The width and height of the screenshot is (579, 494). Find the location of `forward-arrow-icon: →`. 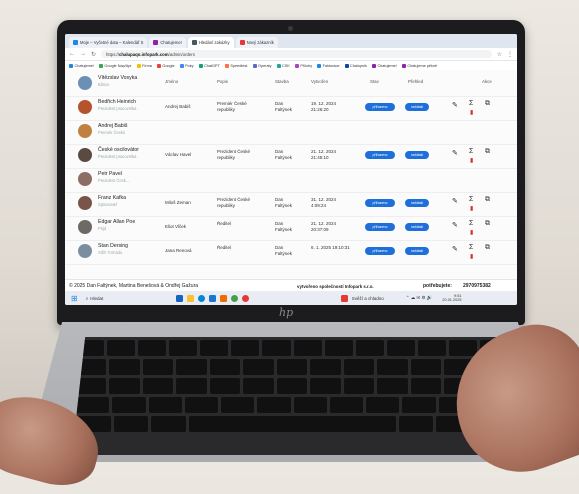

forward-arrow-icon: → is located at coordinates (83, 54).